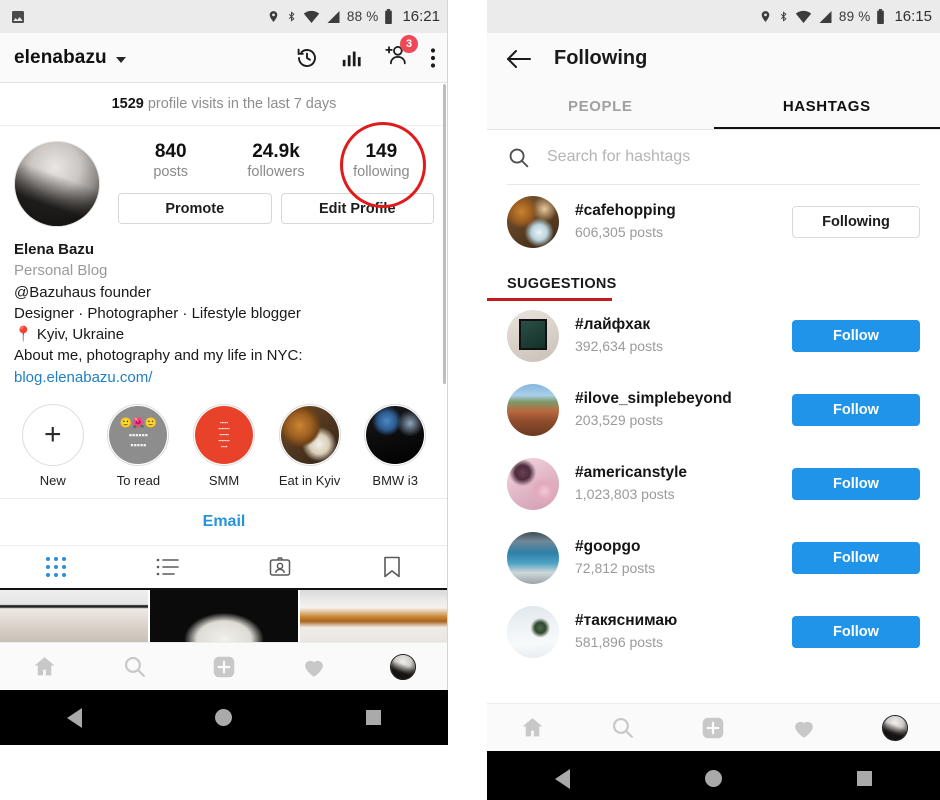 This screenshot has height=800, width=940. What do you see at coordinates (381, 161) in the screenshot?
I see `stat-following: 149 following` at bounding box center [381, 161].